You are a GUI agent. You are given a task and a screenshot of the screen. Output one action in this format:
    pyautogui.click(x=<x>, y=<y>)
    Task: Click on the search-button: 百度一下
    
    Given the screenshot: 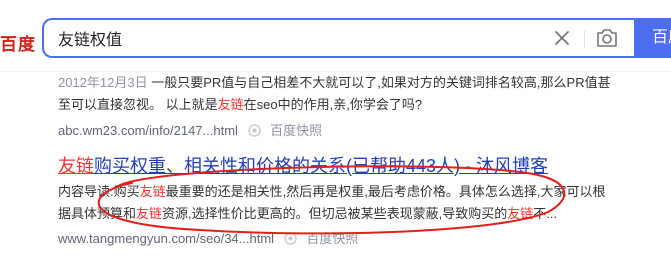 What is the action you would take?
    pyautogui.click(x=652, y=38)
    